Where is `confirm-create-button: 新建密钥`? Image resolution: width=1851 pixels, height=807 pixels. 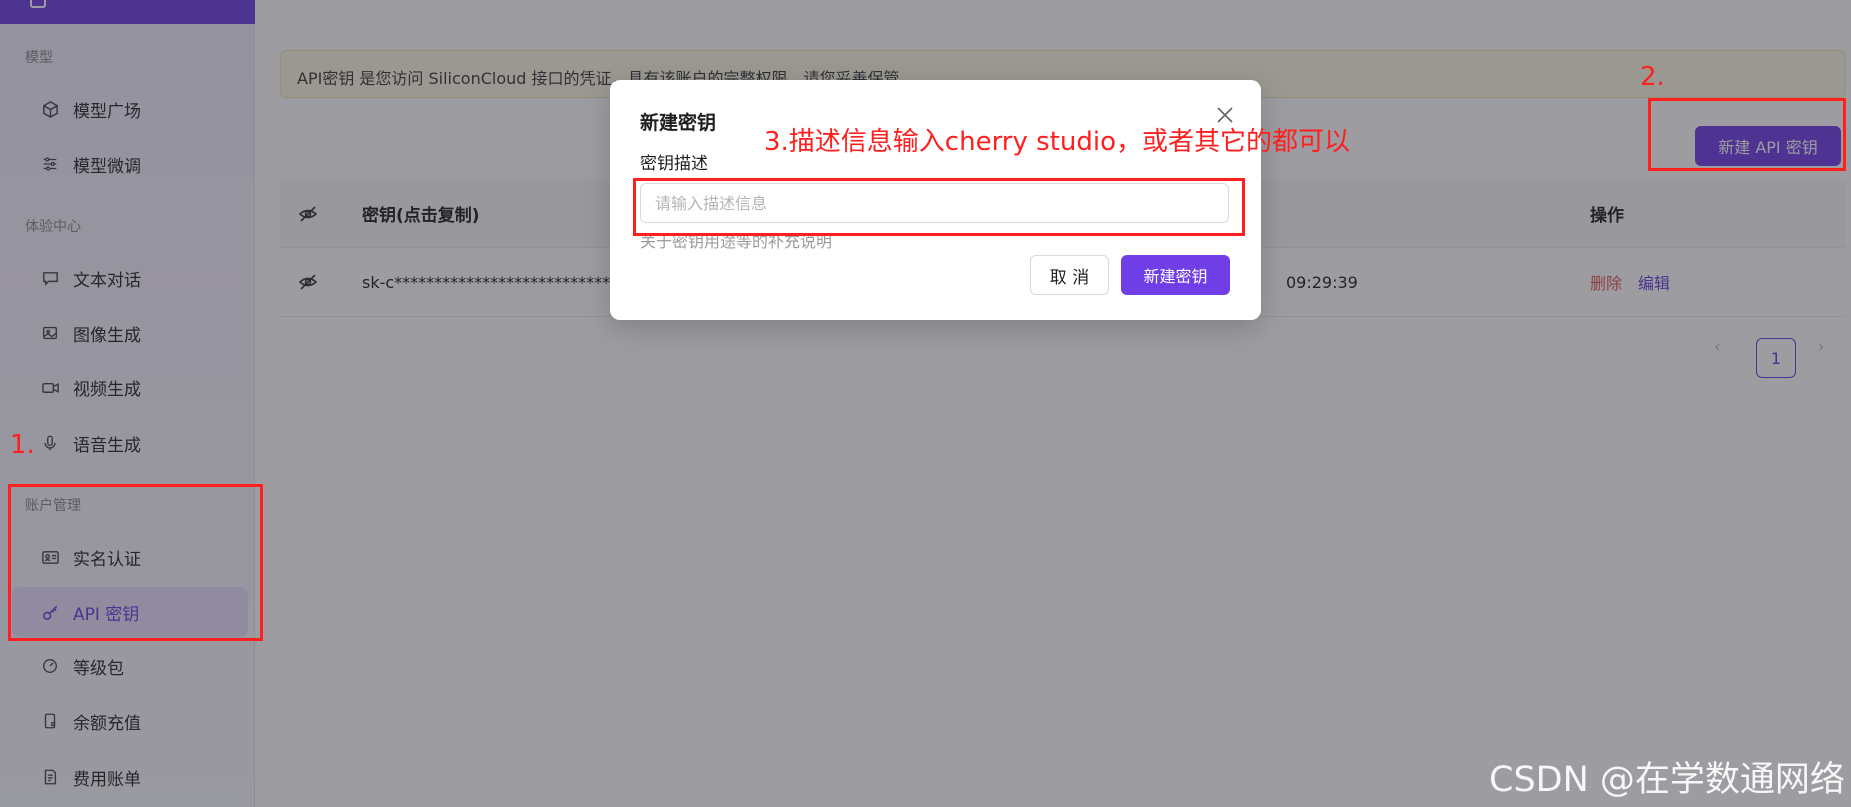
confirm-create-button: 新建密钥 is located at coordinates (1175, 275).